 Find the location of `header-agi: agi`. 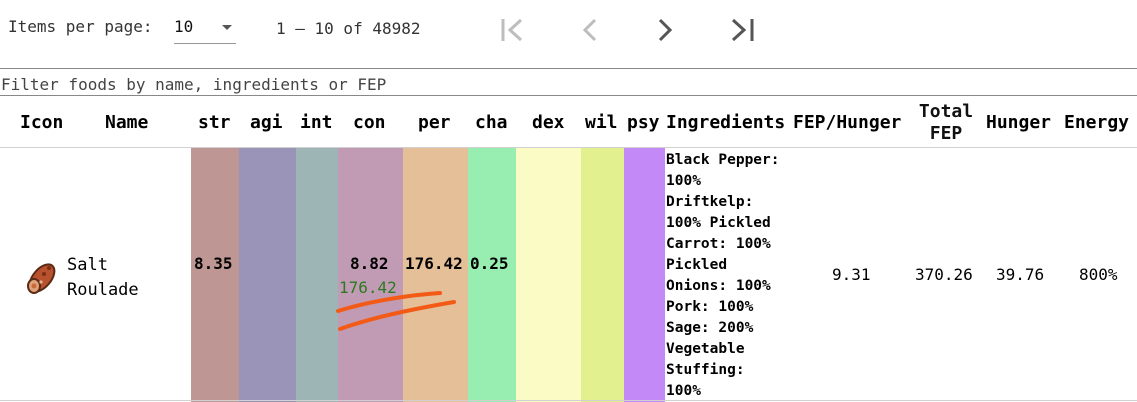

header-agi: agi is located at coordinates (266, 123).